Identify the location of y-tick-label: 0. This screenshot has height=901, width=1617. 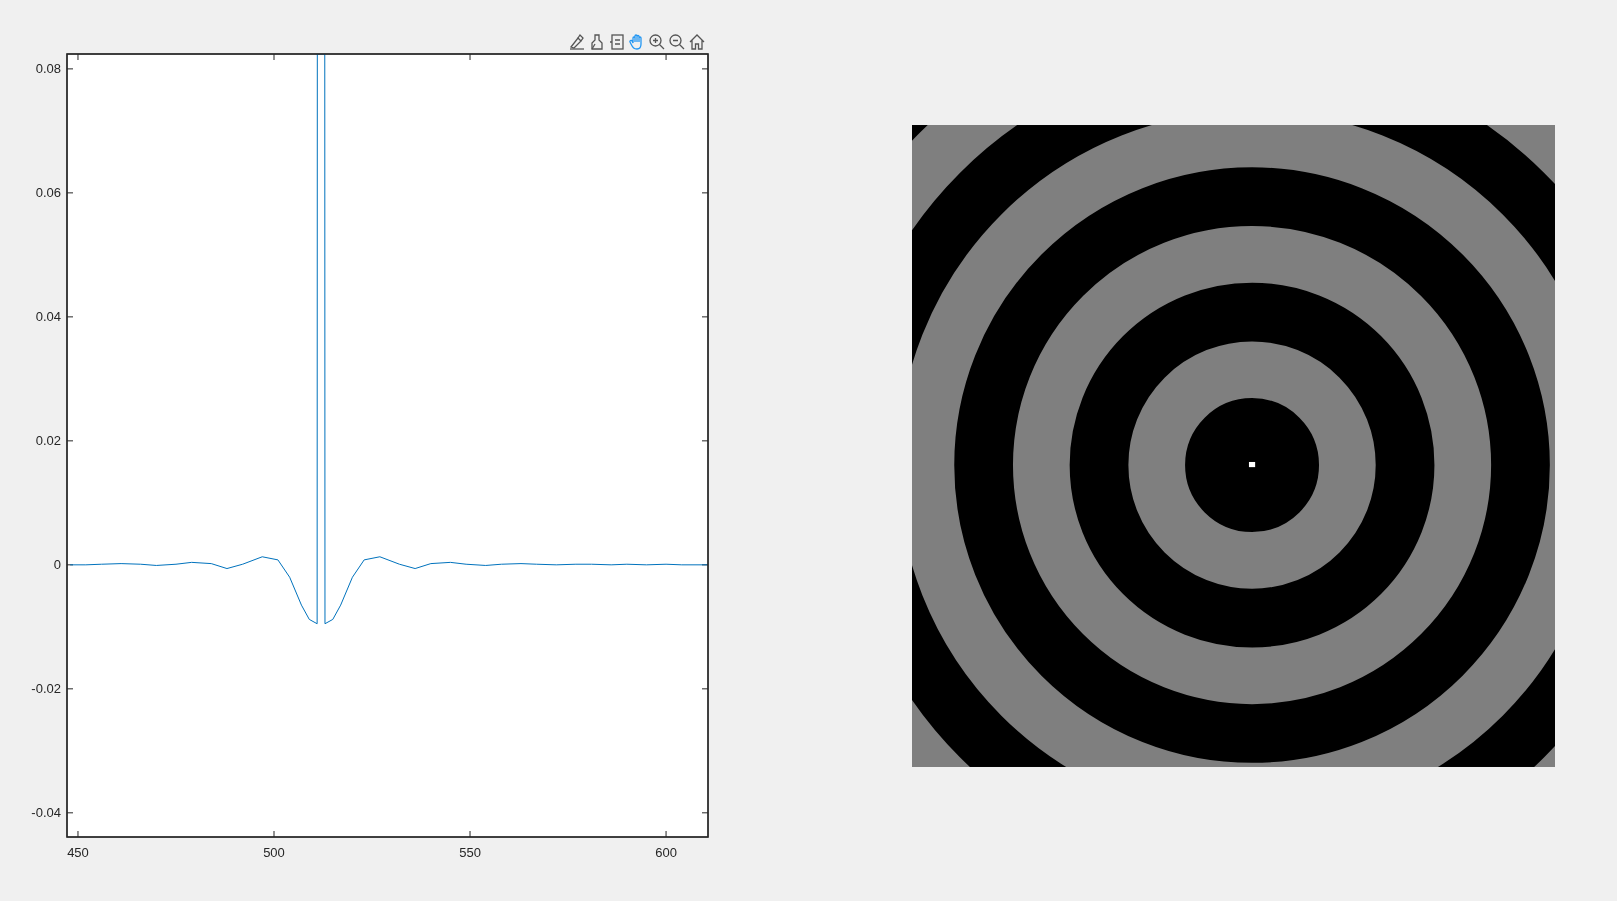
(57, 564).